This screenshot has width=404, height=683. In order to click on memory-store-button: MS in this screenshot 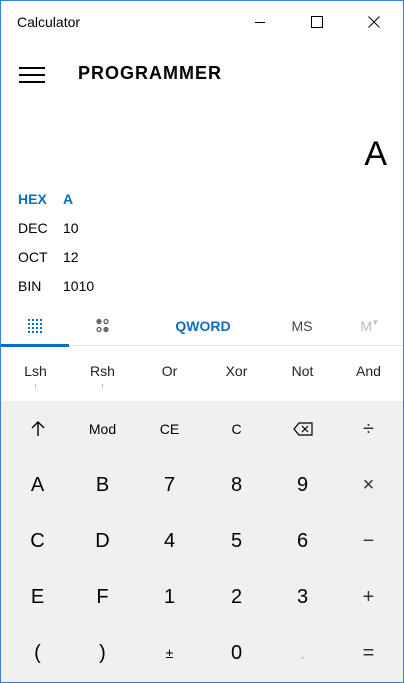, I will do `click(302, 326)`.